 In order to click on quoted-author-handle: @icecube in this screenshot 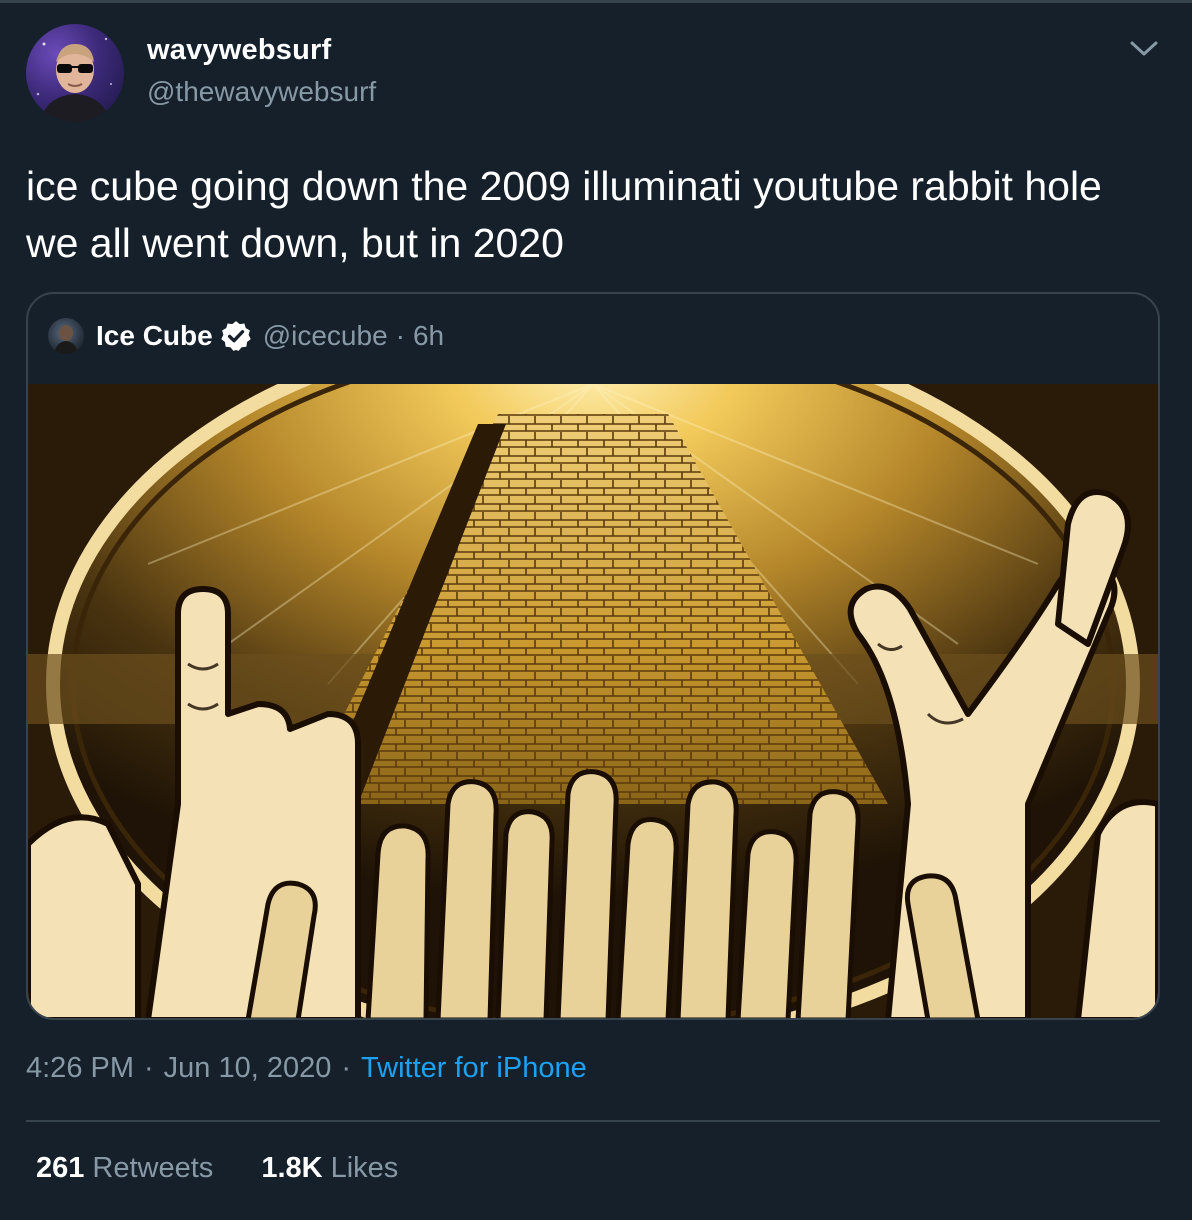, I will do `click(325, 335)`.